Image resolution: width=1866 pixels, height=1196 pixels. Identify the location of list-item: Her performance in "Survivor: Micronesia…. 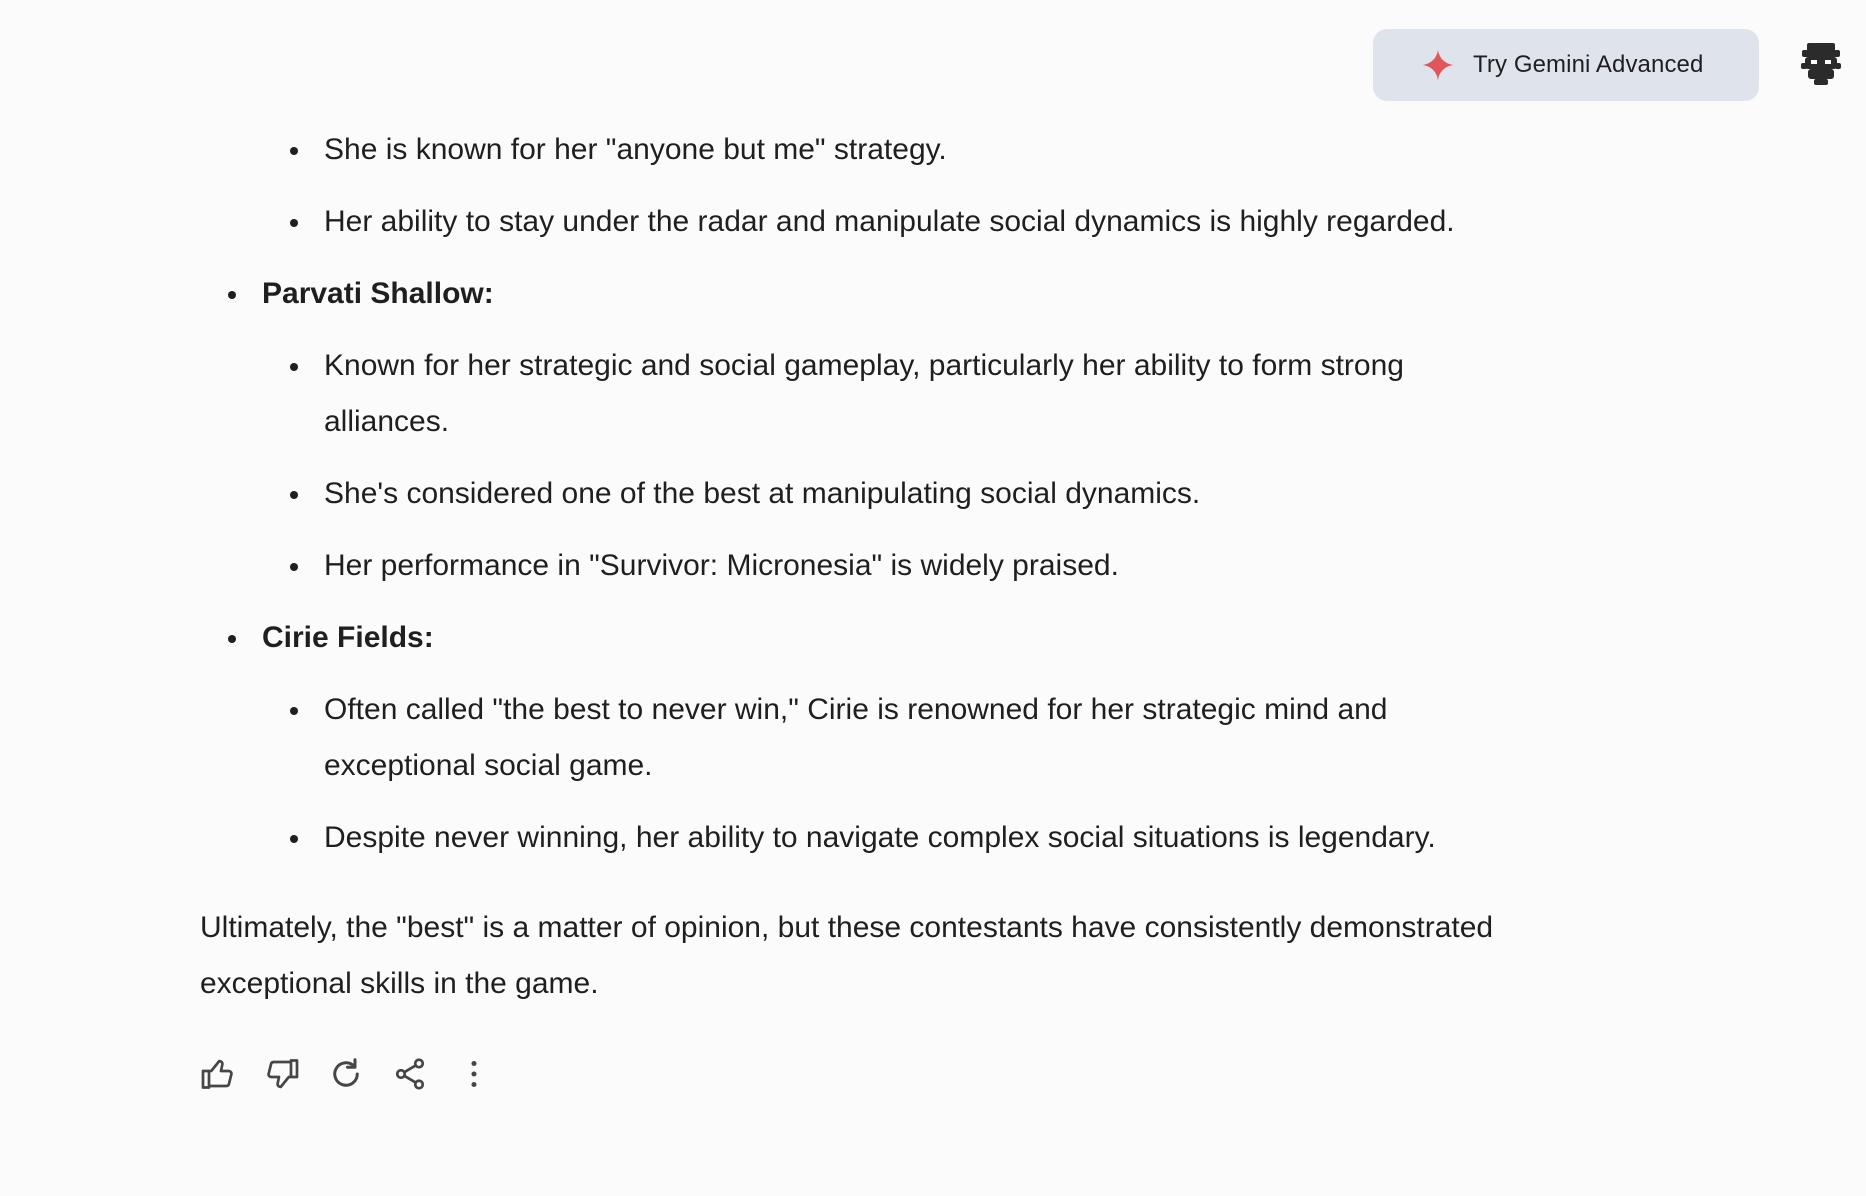
(910, 566).